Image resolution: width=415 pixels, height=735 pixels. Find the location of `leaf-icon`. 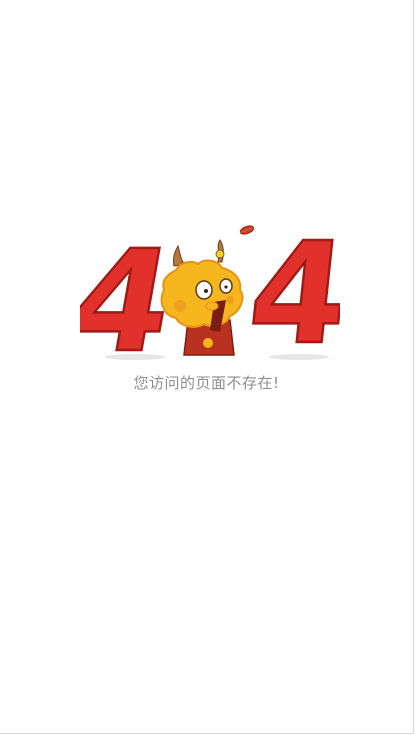

leaf-icon is located at coordinates (247, 230).